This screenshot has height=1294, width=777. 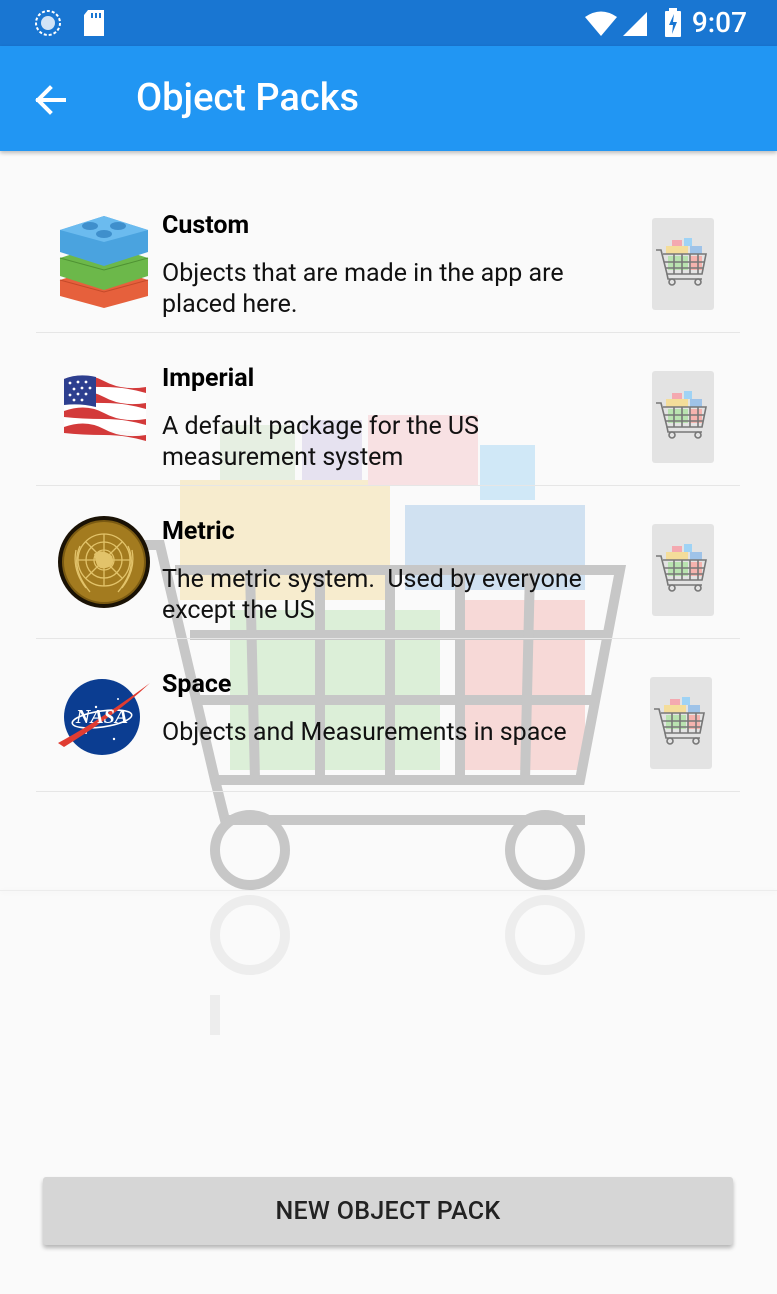 I want to click on us-flag-icon, so click(x=105, y=408).